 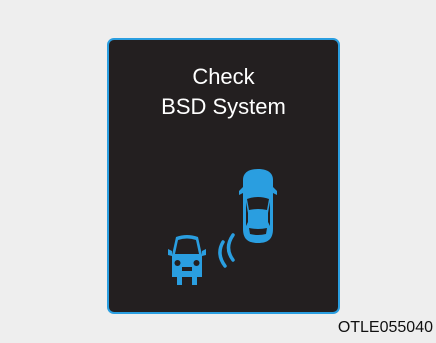 I want to click on figure-code: OTLE055040, so click(x=385, y=327).